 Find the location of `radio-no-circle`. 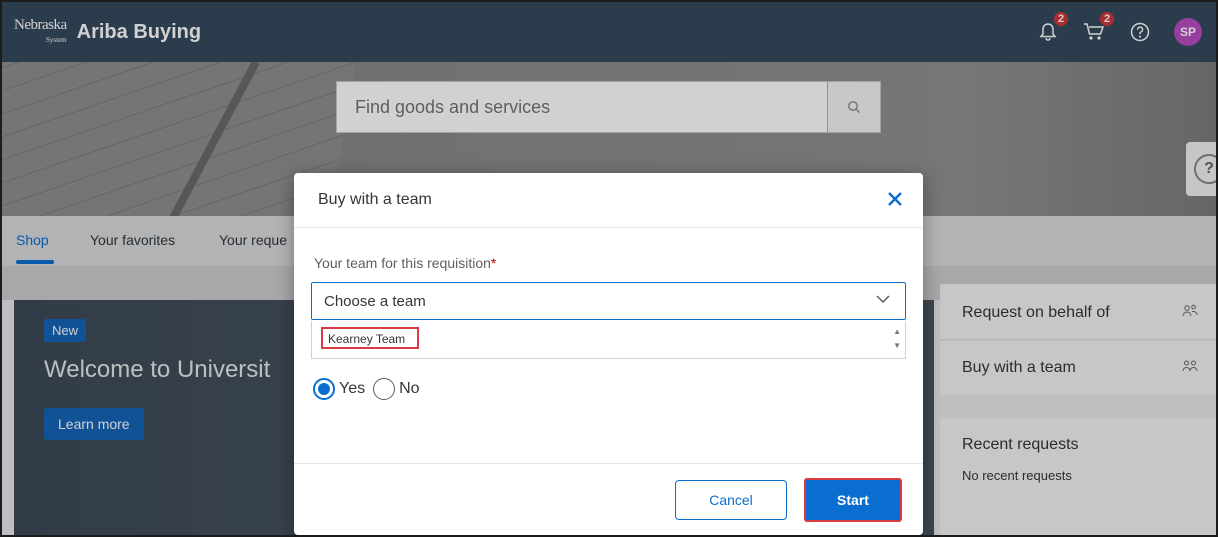

radio-no-circle is located at coordinates (384, 389).